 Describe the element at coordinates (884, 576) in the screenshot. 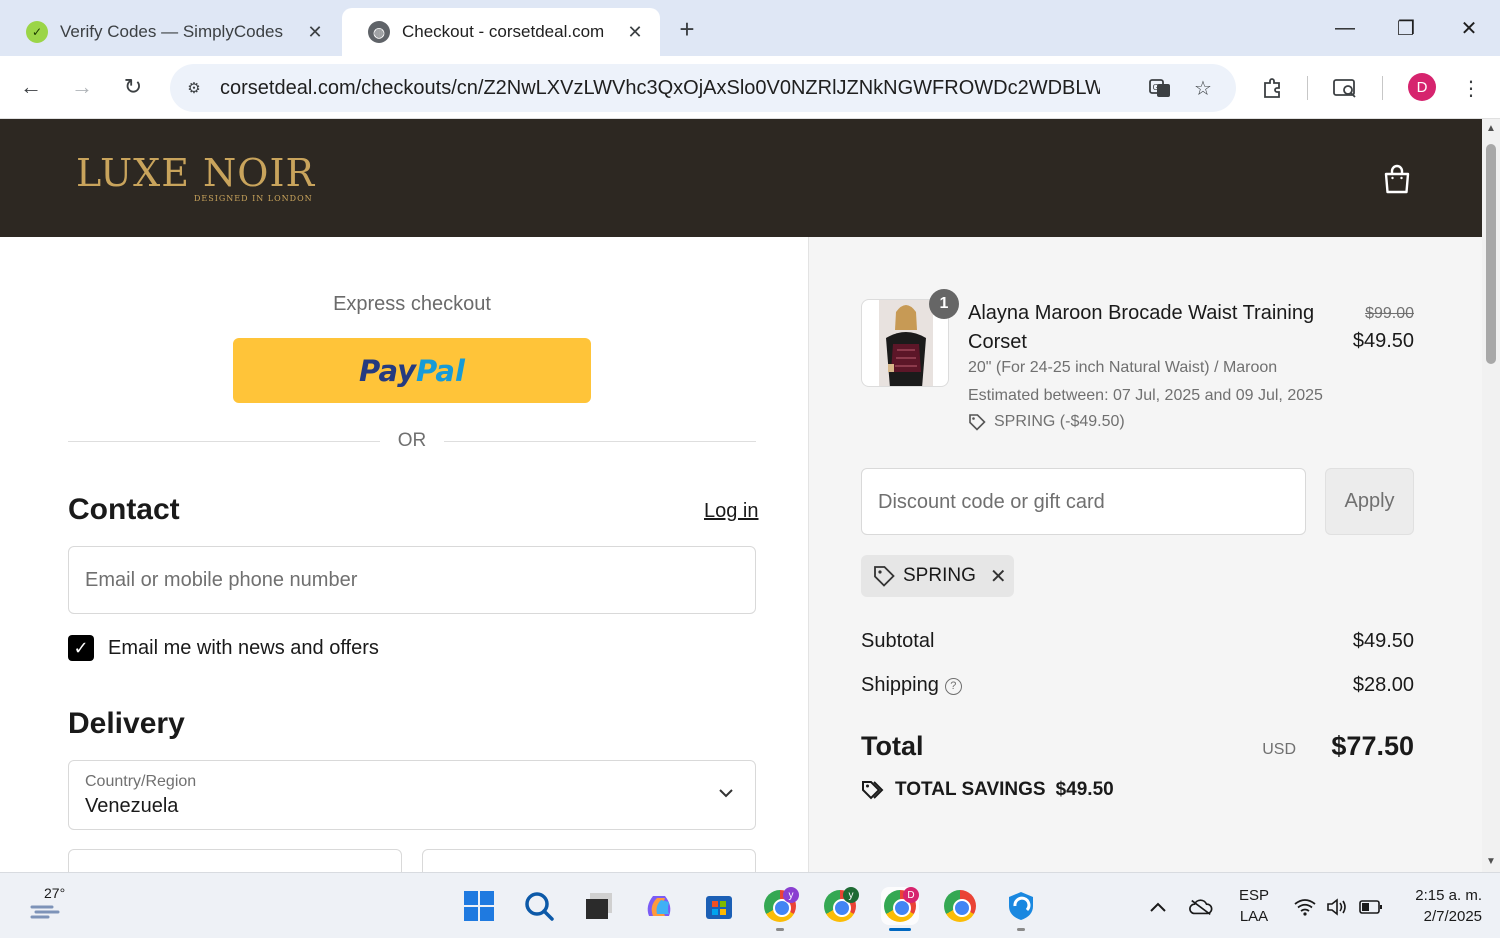

I see `tag-icon` at that location.